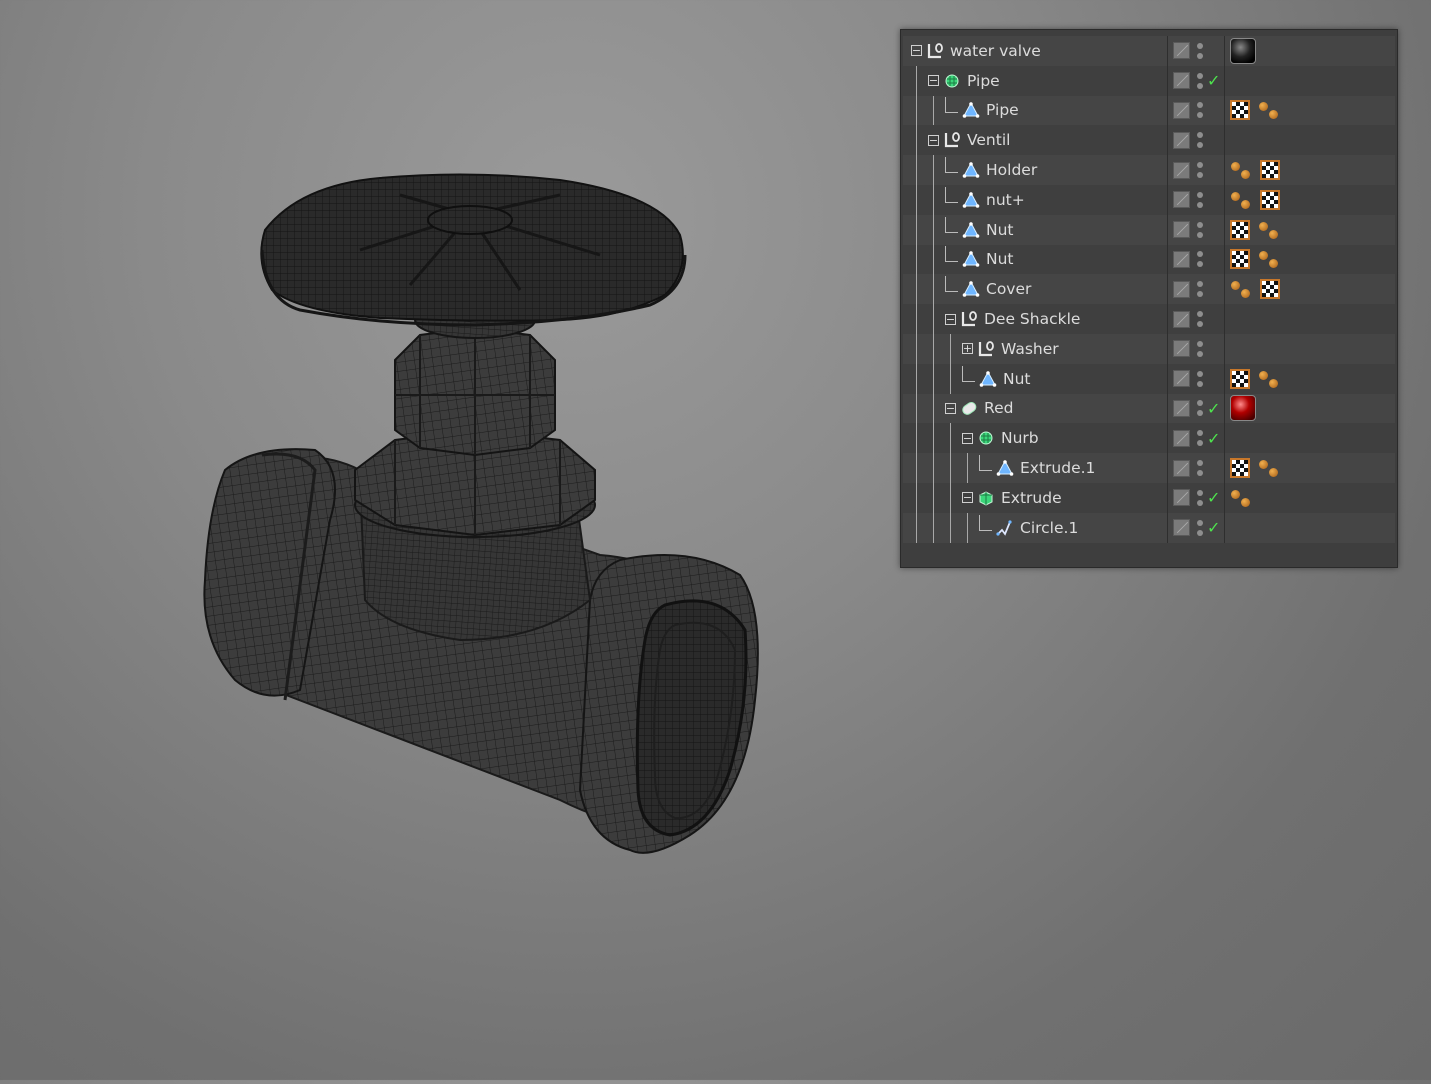 The width and height of the screenshot is (1431, 1084). Describe the element at coordinates (995, 51) in the screenshot. I see `object-label: water valve` at that location.